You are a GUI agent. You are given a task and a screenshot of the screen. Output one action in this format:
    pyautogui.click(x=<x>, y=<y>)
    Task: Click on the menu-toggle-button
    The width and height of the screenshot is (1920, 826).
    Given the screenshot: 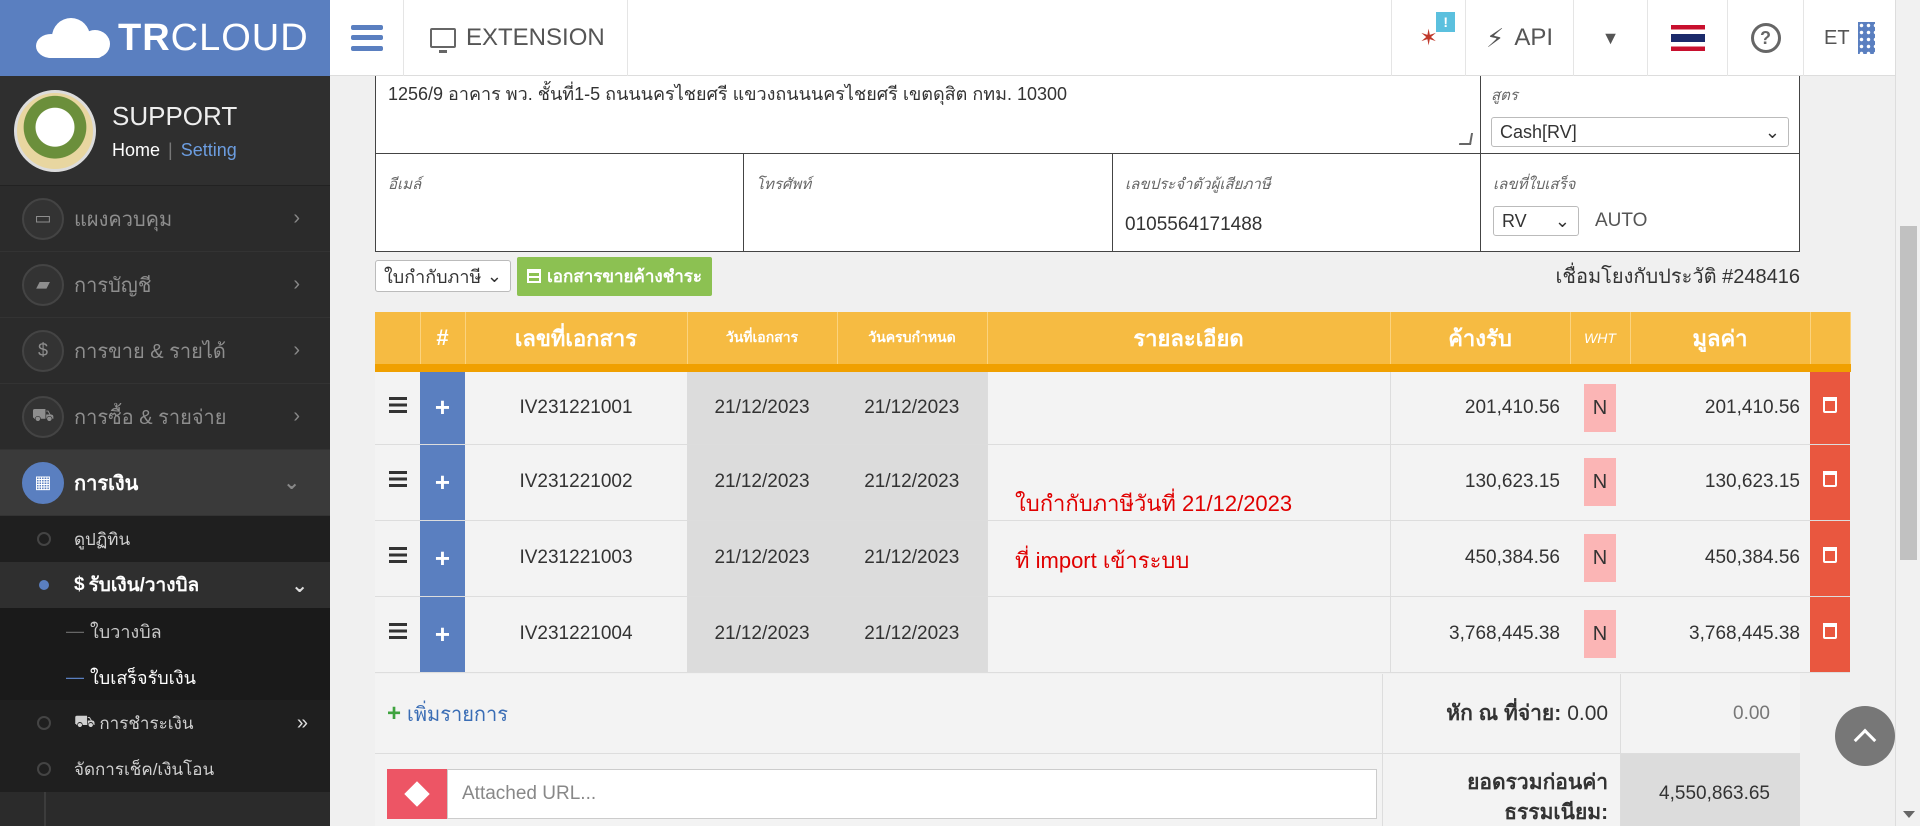 What is the action you would take?
    pyautogui.click(x=367, y=38)
    